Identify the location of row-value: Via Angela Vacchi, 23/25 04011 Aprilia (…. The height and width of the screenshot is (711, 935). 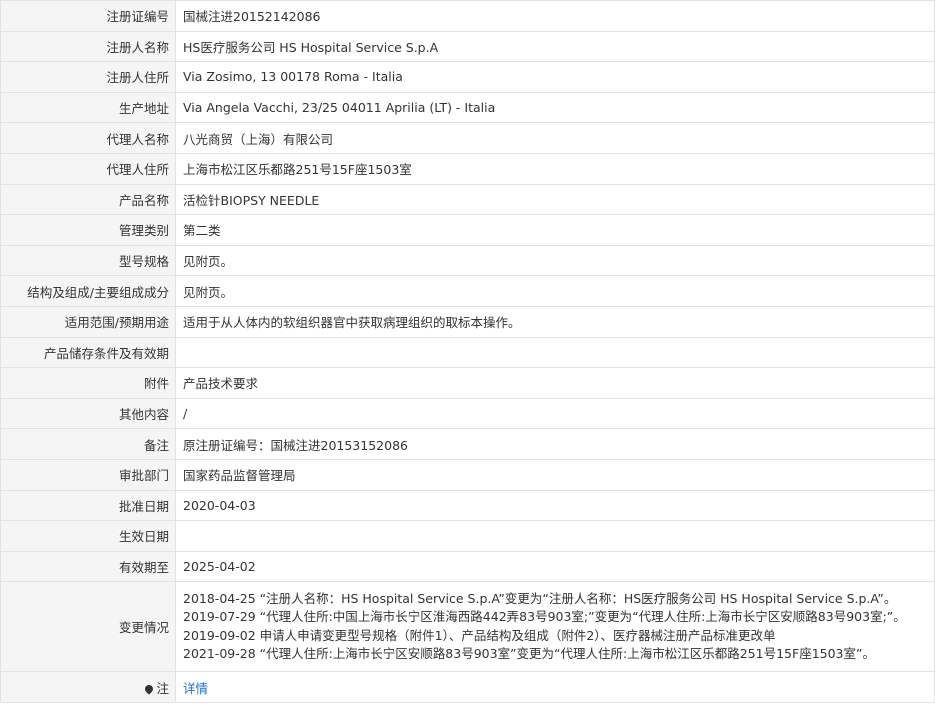
(555, 107).